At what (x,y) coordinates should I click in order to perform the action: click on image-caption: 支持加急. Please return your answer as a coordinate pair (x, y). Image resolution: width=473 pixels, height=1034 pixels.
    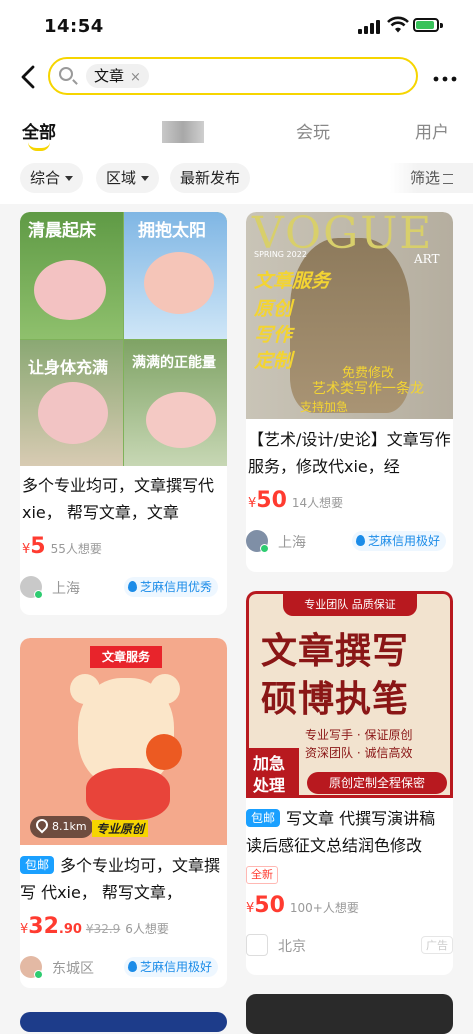
    Looking at the image, I should click on (324, 407).